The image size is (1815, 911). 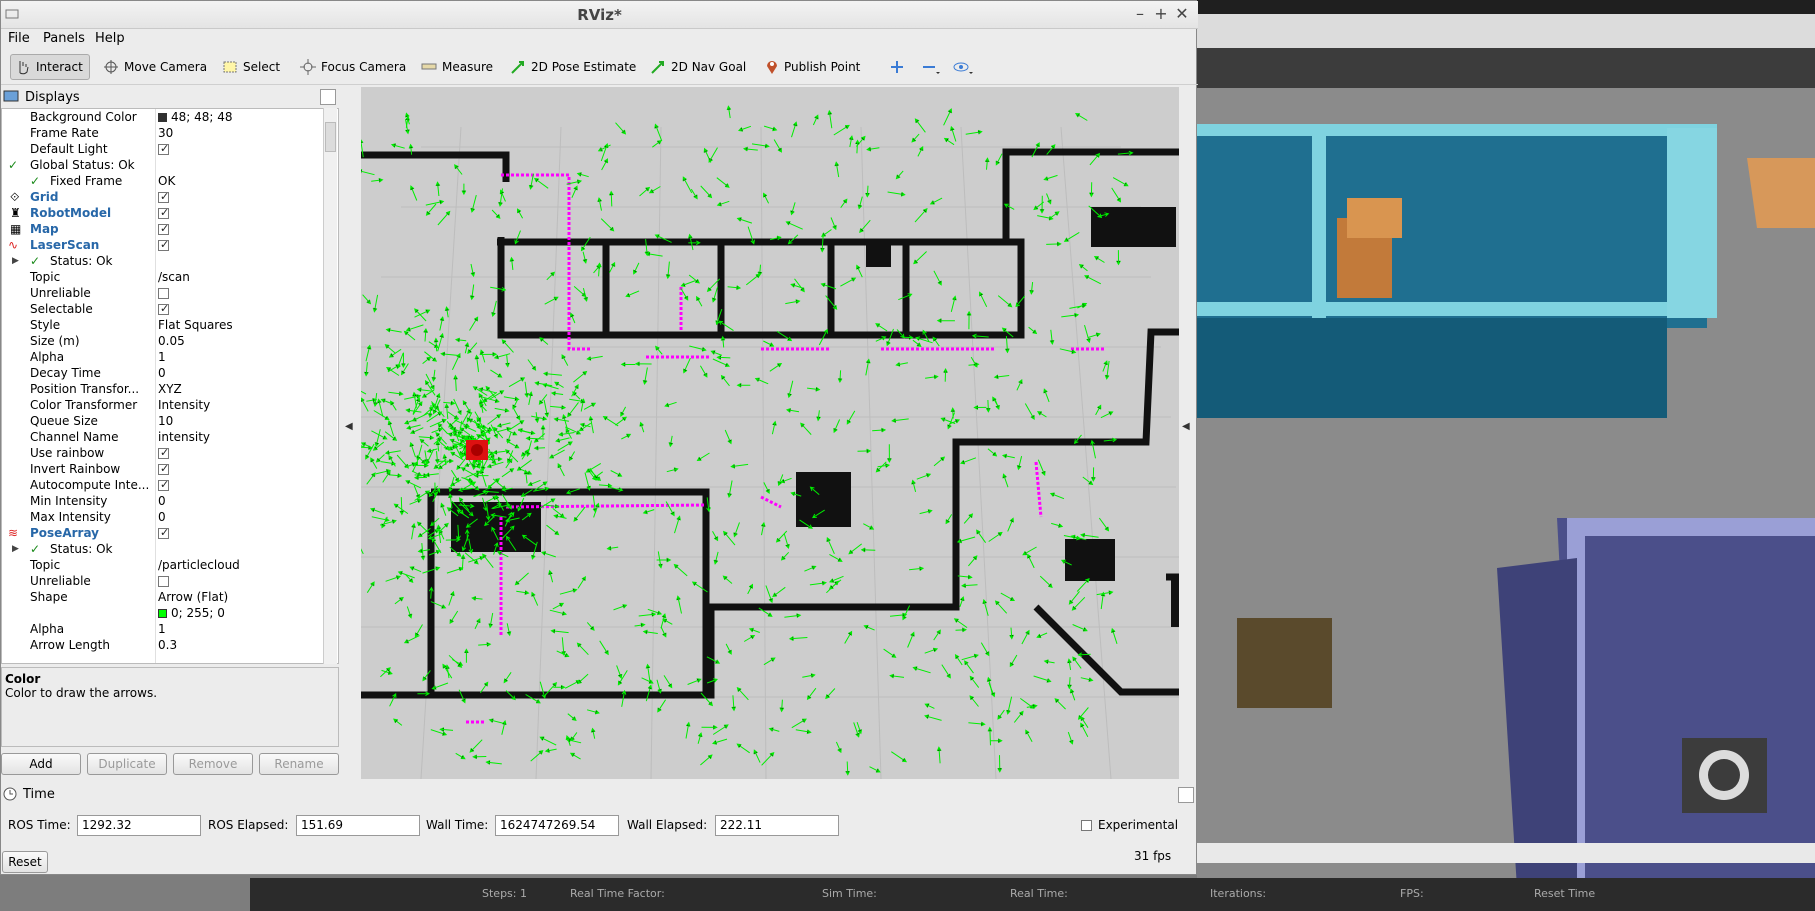 I want to click on collapse-right-handle-icon: ◀, so click(x=1186, y=426).